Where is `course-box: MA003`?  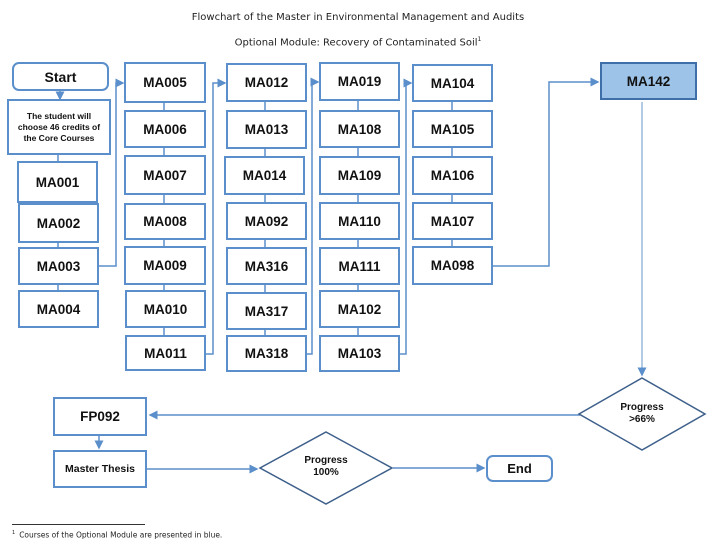 course-box: MA003 is located at coordinates (58, 266).